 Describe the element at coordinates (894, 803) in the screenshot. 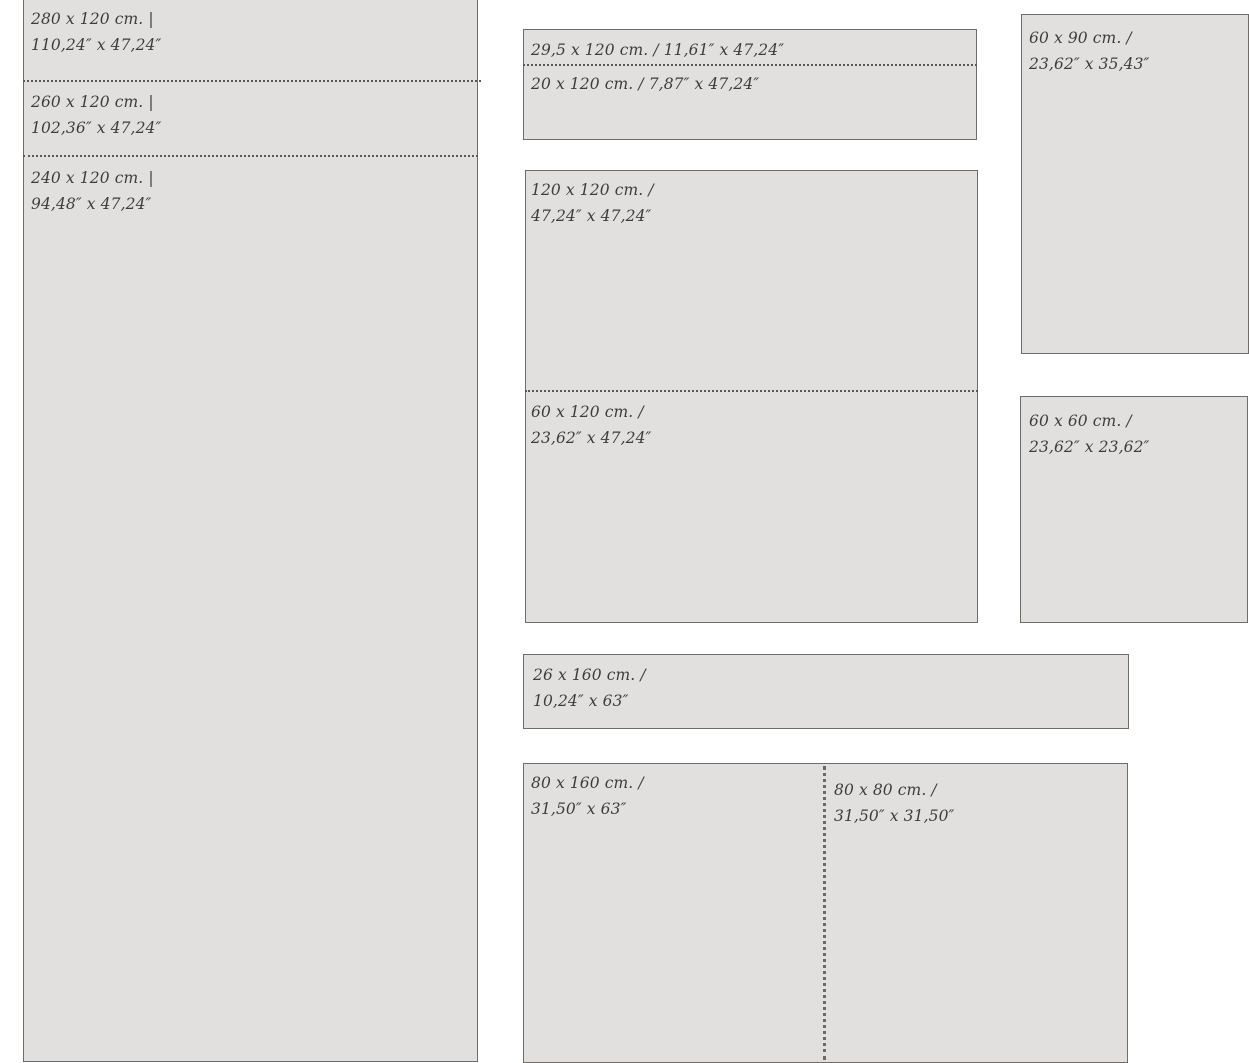

I see `label-80x80: 80 x 80 cm. / 31,50″ x 31,50″` at that location.